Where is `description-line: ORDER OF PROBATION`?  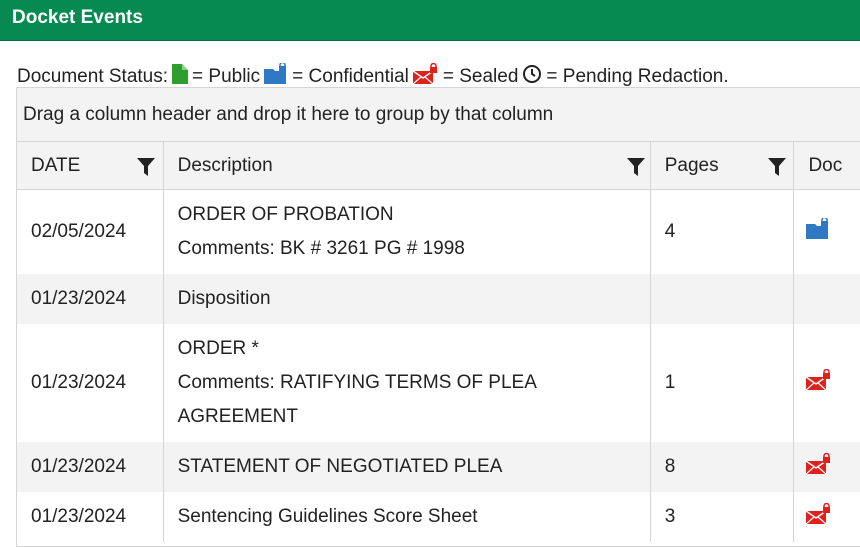 description-line: ORDER OF PROBATION is located at coordinates (285, 214).